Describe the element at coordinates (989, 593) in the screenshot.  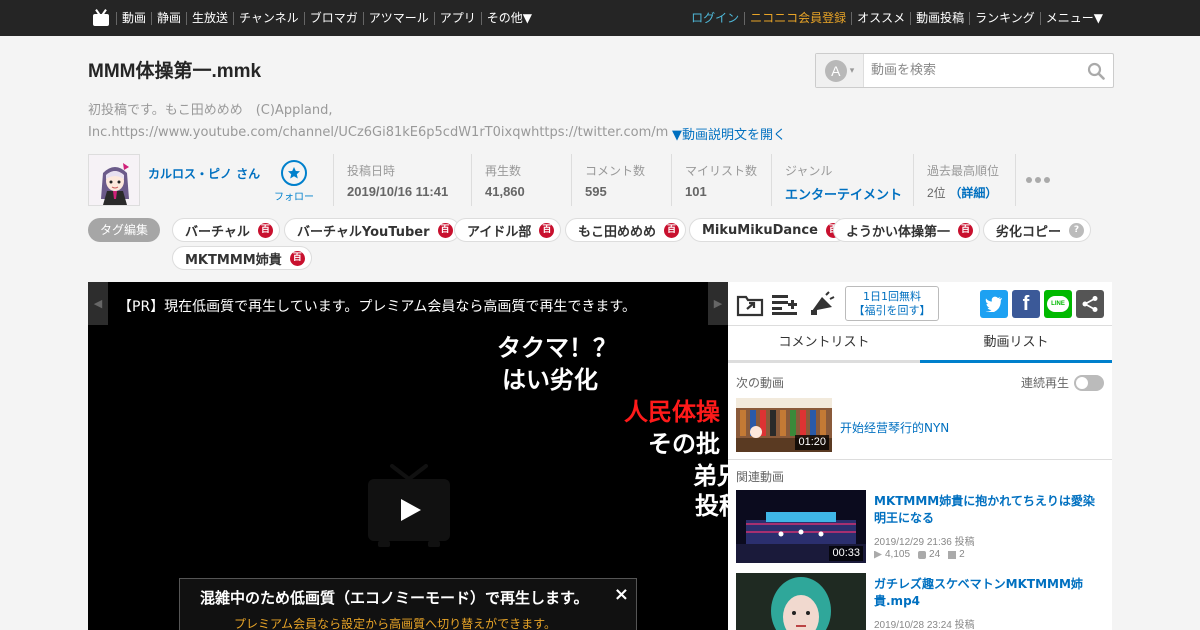
I see `related-video-title: ガチレズ趣スケベマトンMKTMMM姉貴.mp4` at that location.